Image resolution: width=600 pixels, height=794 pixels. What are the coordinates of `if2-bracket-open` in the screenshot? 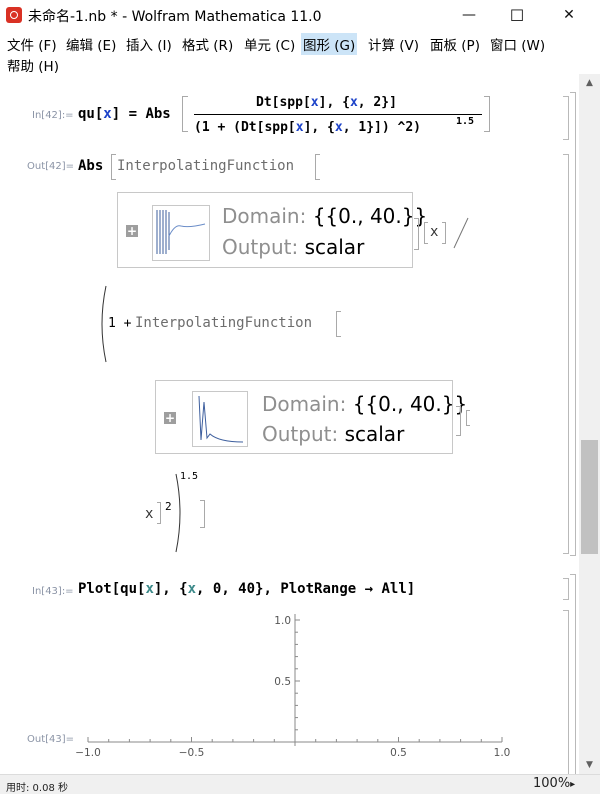 It's located at (338, 324).